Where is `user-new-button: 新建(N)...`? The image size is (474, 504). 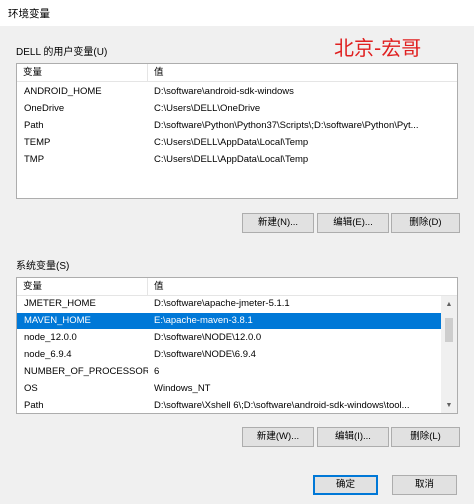 user-new-button: 新建(N)... is located at coordinates (278, 223).